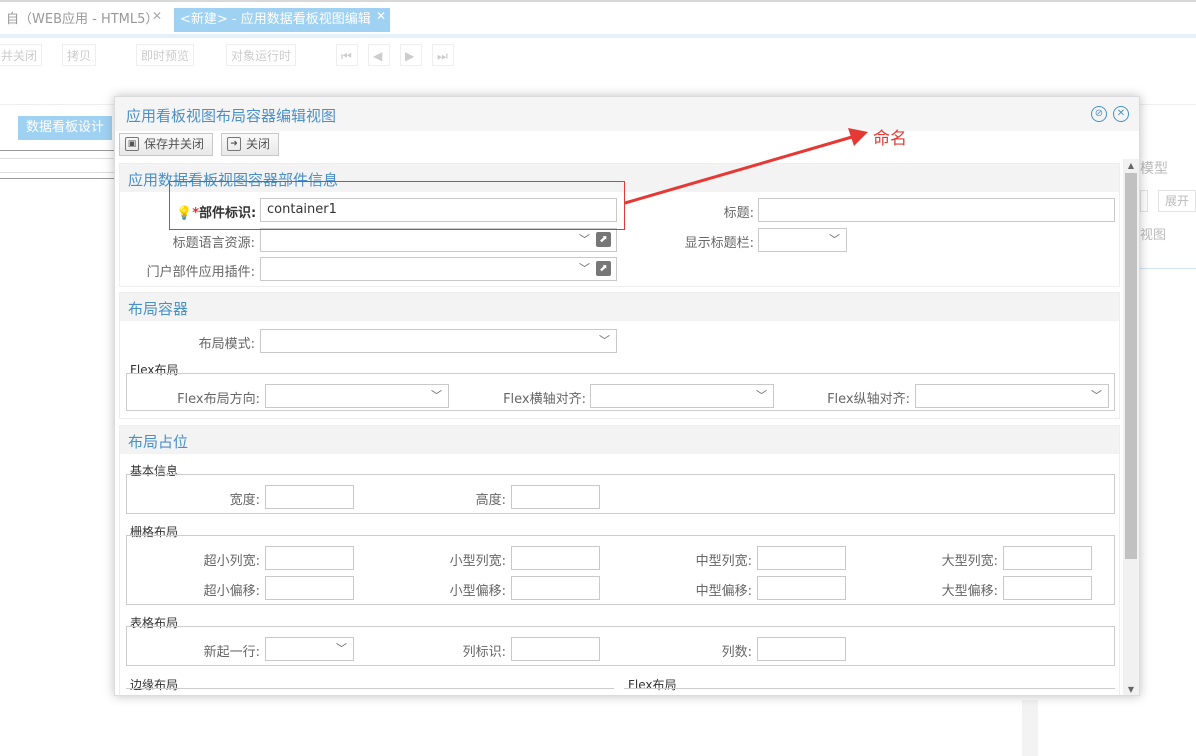 Image resolution: width=1196 pixels, height=756 pixels. I want to click on restore-icon: ⊘, so click(1099, 114).